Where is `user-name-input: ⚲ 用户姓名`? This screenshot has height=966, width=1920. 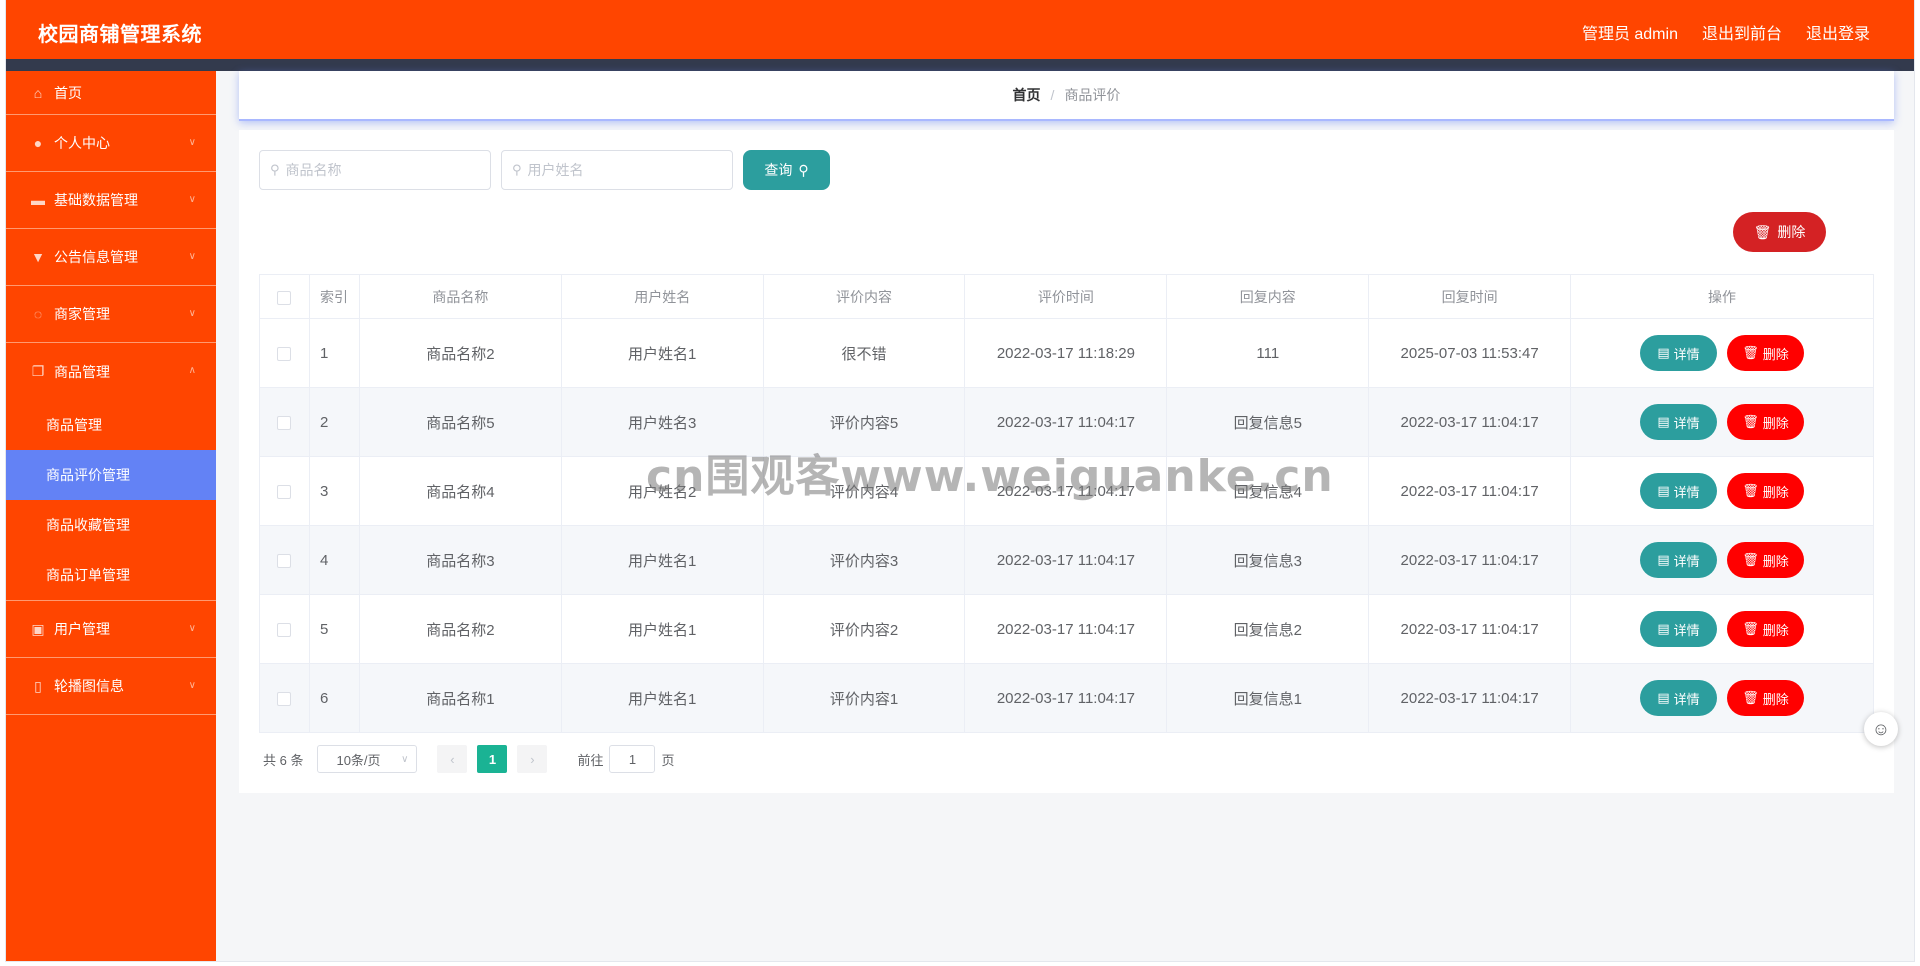 user-name-input: ⚲ 用户姓名 is located at coordinates (617, 170).